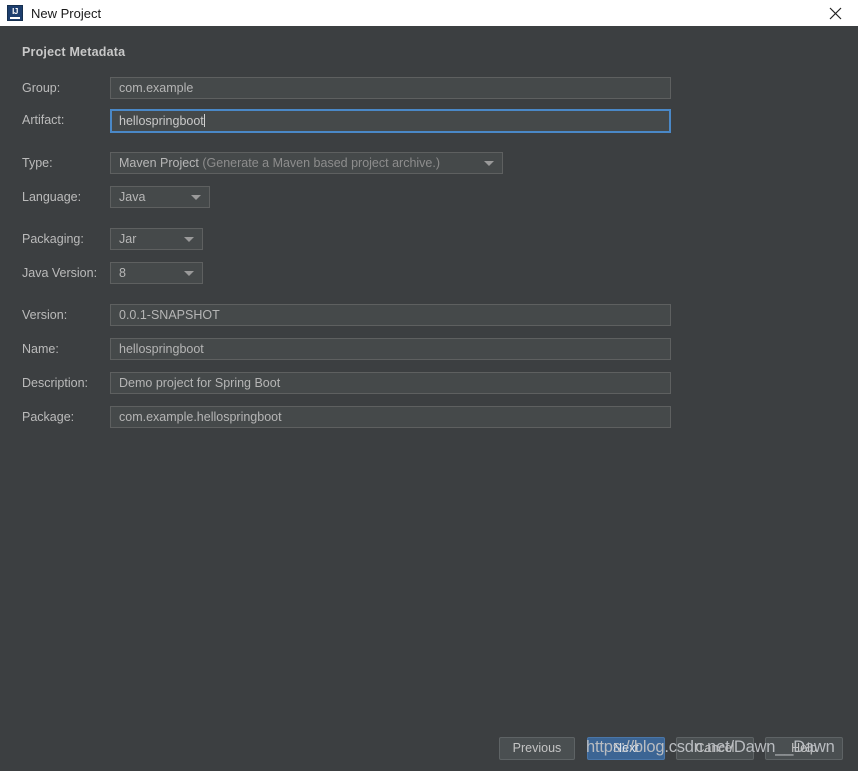 This screenshot has width=858, height=771. I want to click on java-version-dropdown: 8, so click(156, 273).